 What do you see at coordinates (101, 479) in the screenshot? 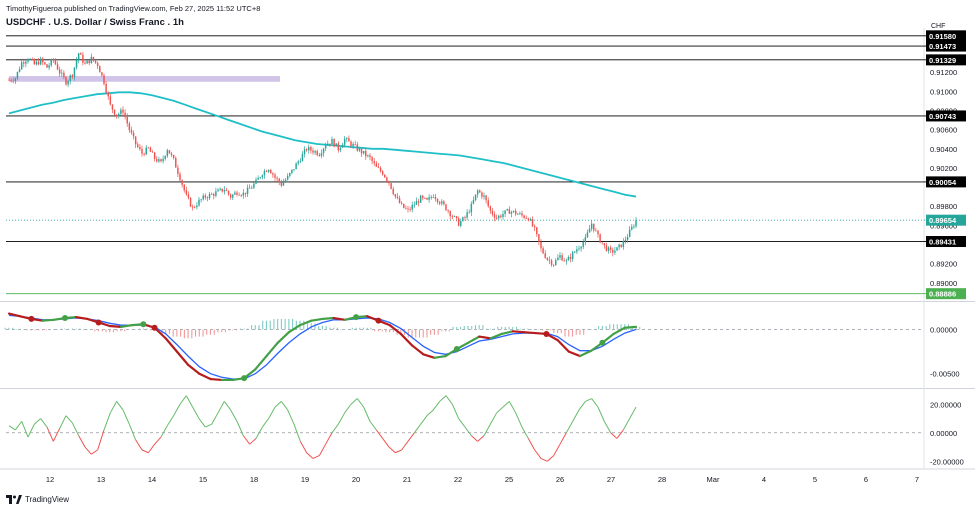
I see `date-tick-label: 13` at bounding box center [101, 479].